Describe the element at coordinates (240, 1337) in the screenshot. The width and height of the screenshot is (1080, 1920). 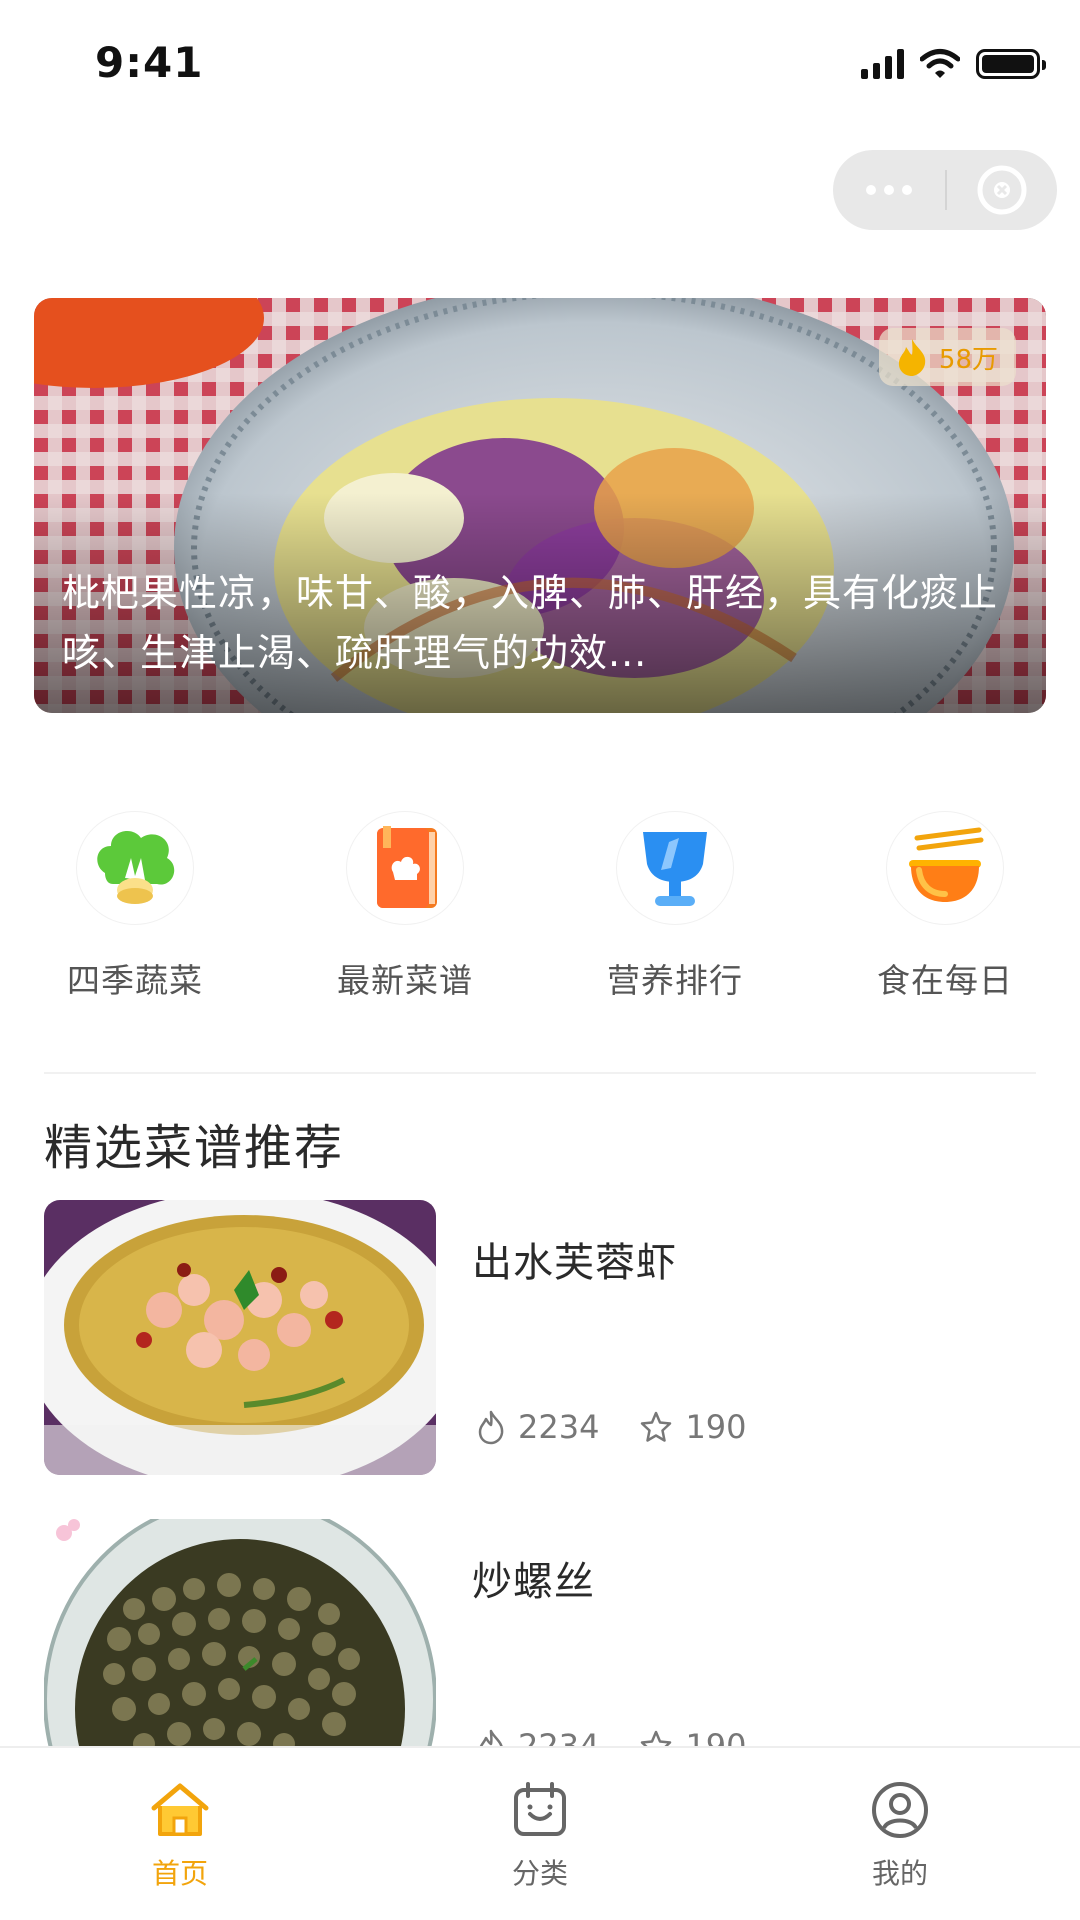
I see `recipe-thumbnail` at that location.